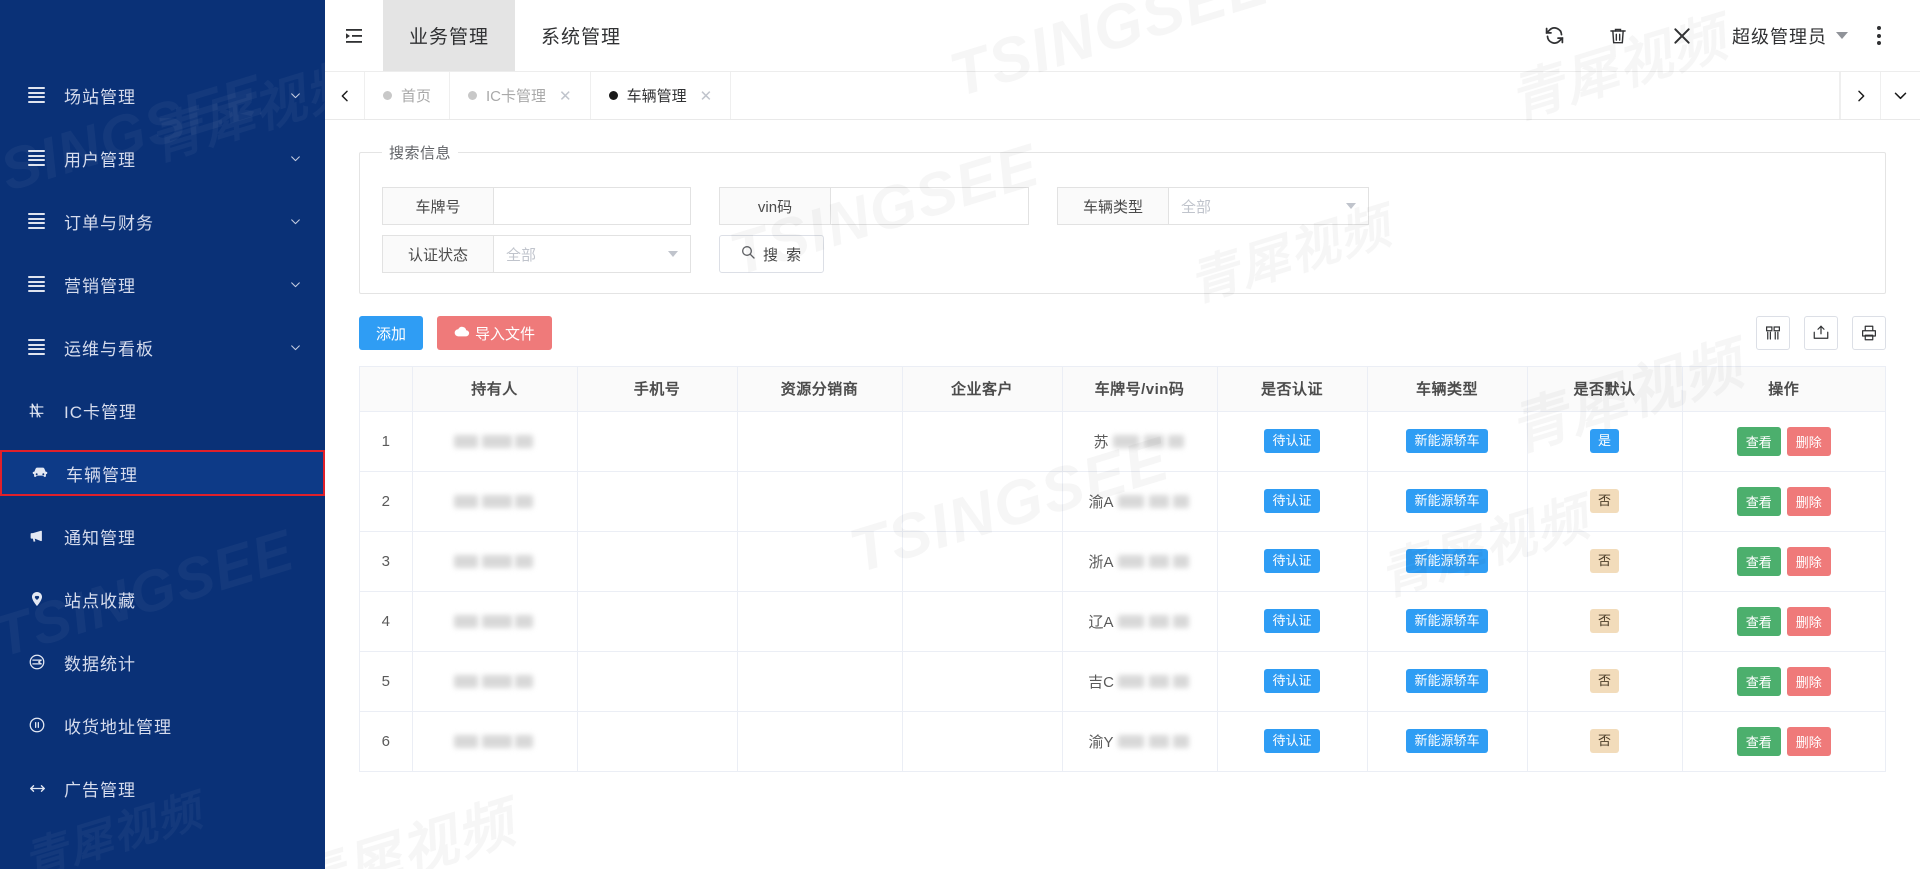 The width and height of the screenshot is (1920, 869). I want to click on sidebar-item-10: 数据统计, so click(162, 662).